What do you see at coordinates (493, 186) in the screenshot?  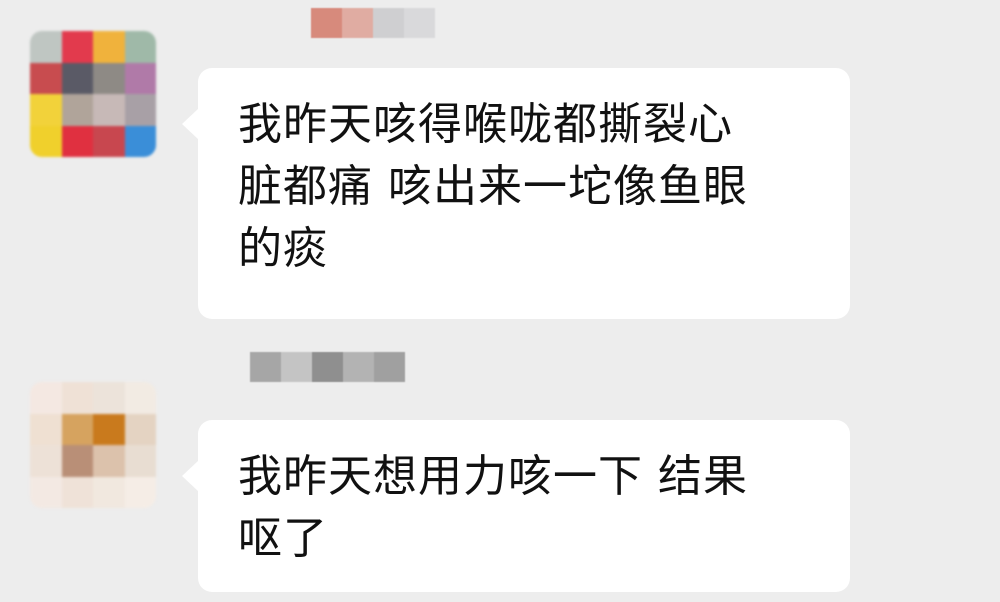 I see `message-text: 我昨天咳得喉咙都撕裂心 脏都痛 咳出来一坨像鱼眼 的痰` at bounding box center [493, 186].